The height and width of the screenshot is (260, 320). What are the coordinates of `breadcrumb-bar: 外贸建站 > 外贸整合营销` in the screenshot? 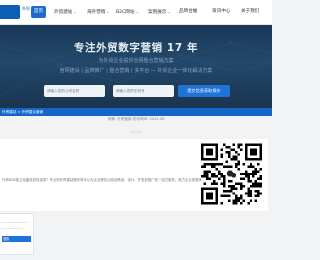 It's located at (136, 112).